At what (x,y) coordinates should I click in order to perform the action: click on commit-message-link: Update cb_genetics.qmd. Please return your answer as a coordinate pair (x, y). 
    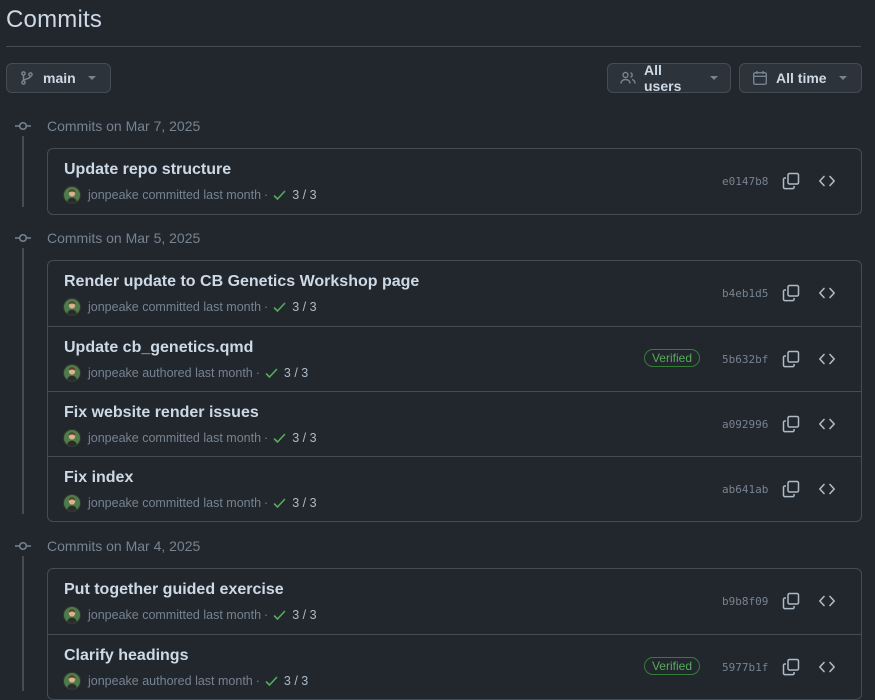
    Looking at the image, I should click on (158, 348).